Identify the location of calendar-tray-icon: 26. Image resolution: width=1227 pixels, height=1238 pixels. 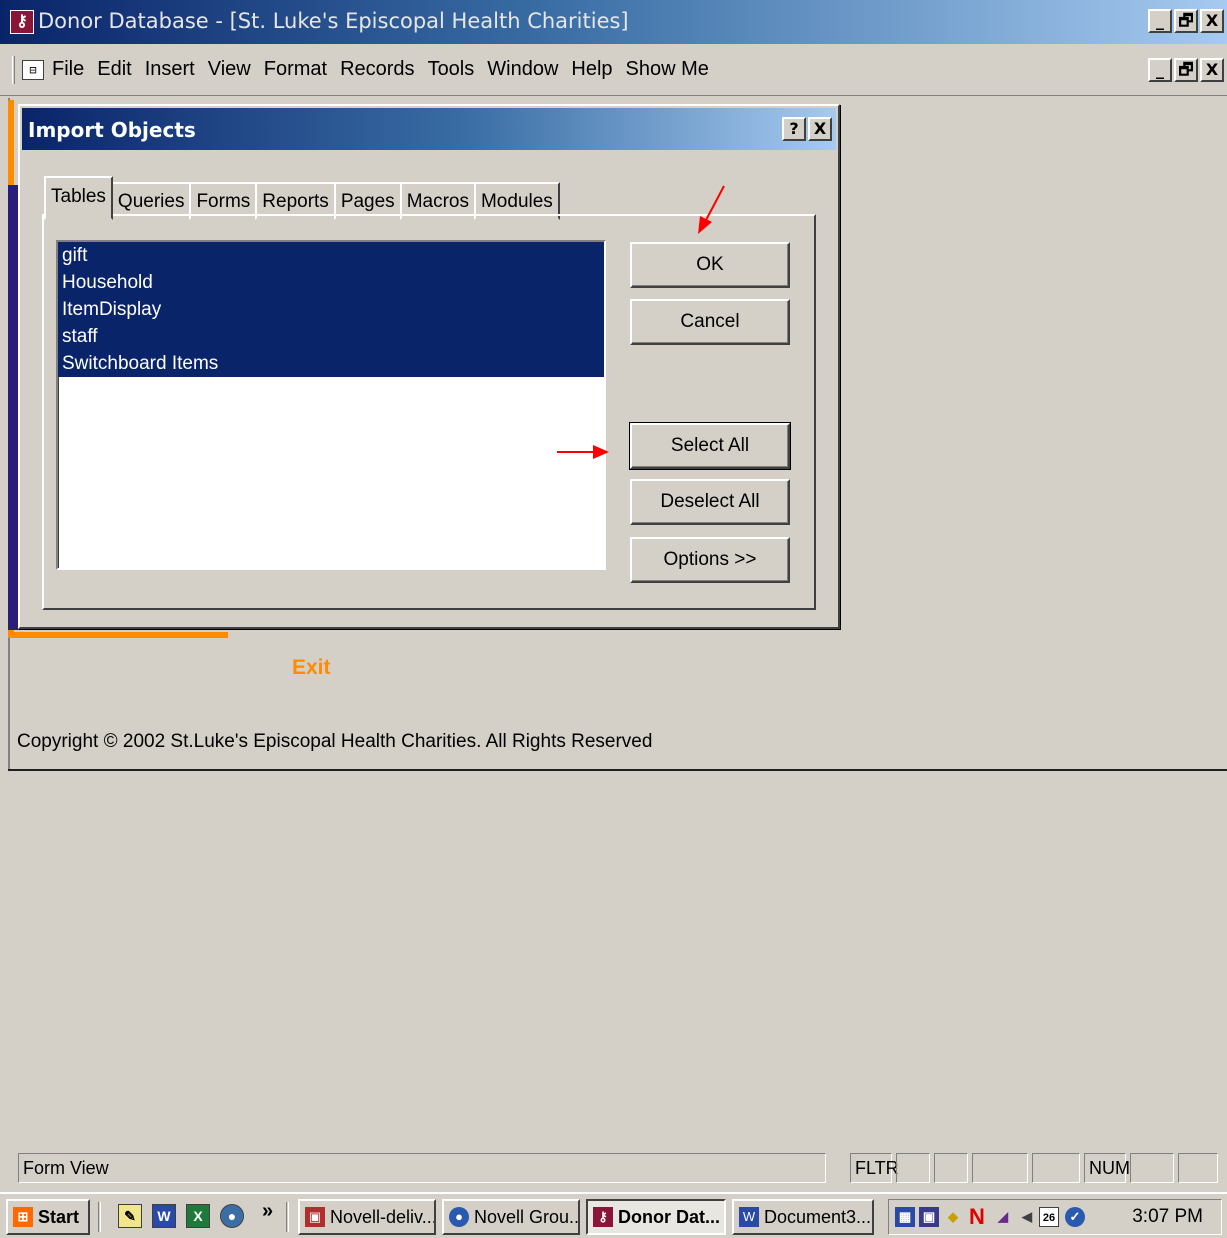
(1049, 1217).